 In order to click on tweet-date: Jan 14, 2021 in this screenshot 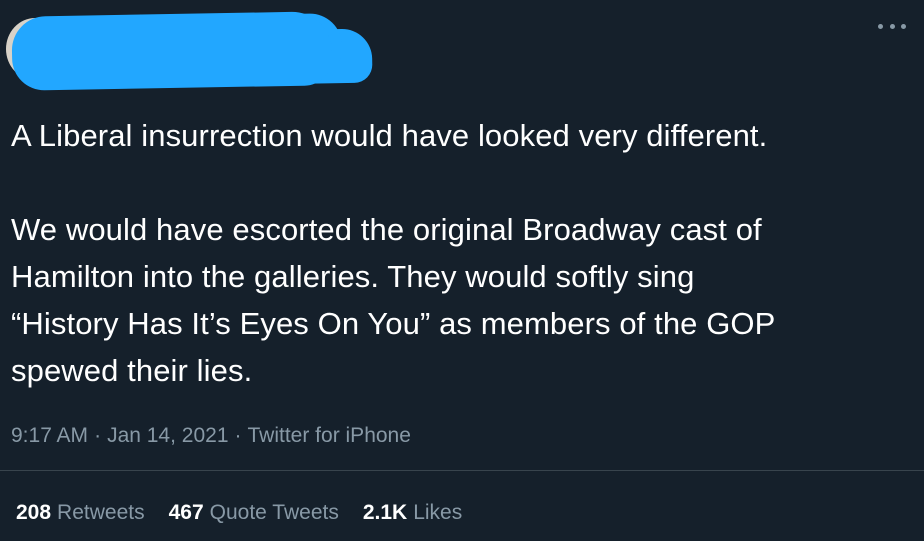, I will do `click(167, 435)`.